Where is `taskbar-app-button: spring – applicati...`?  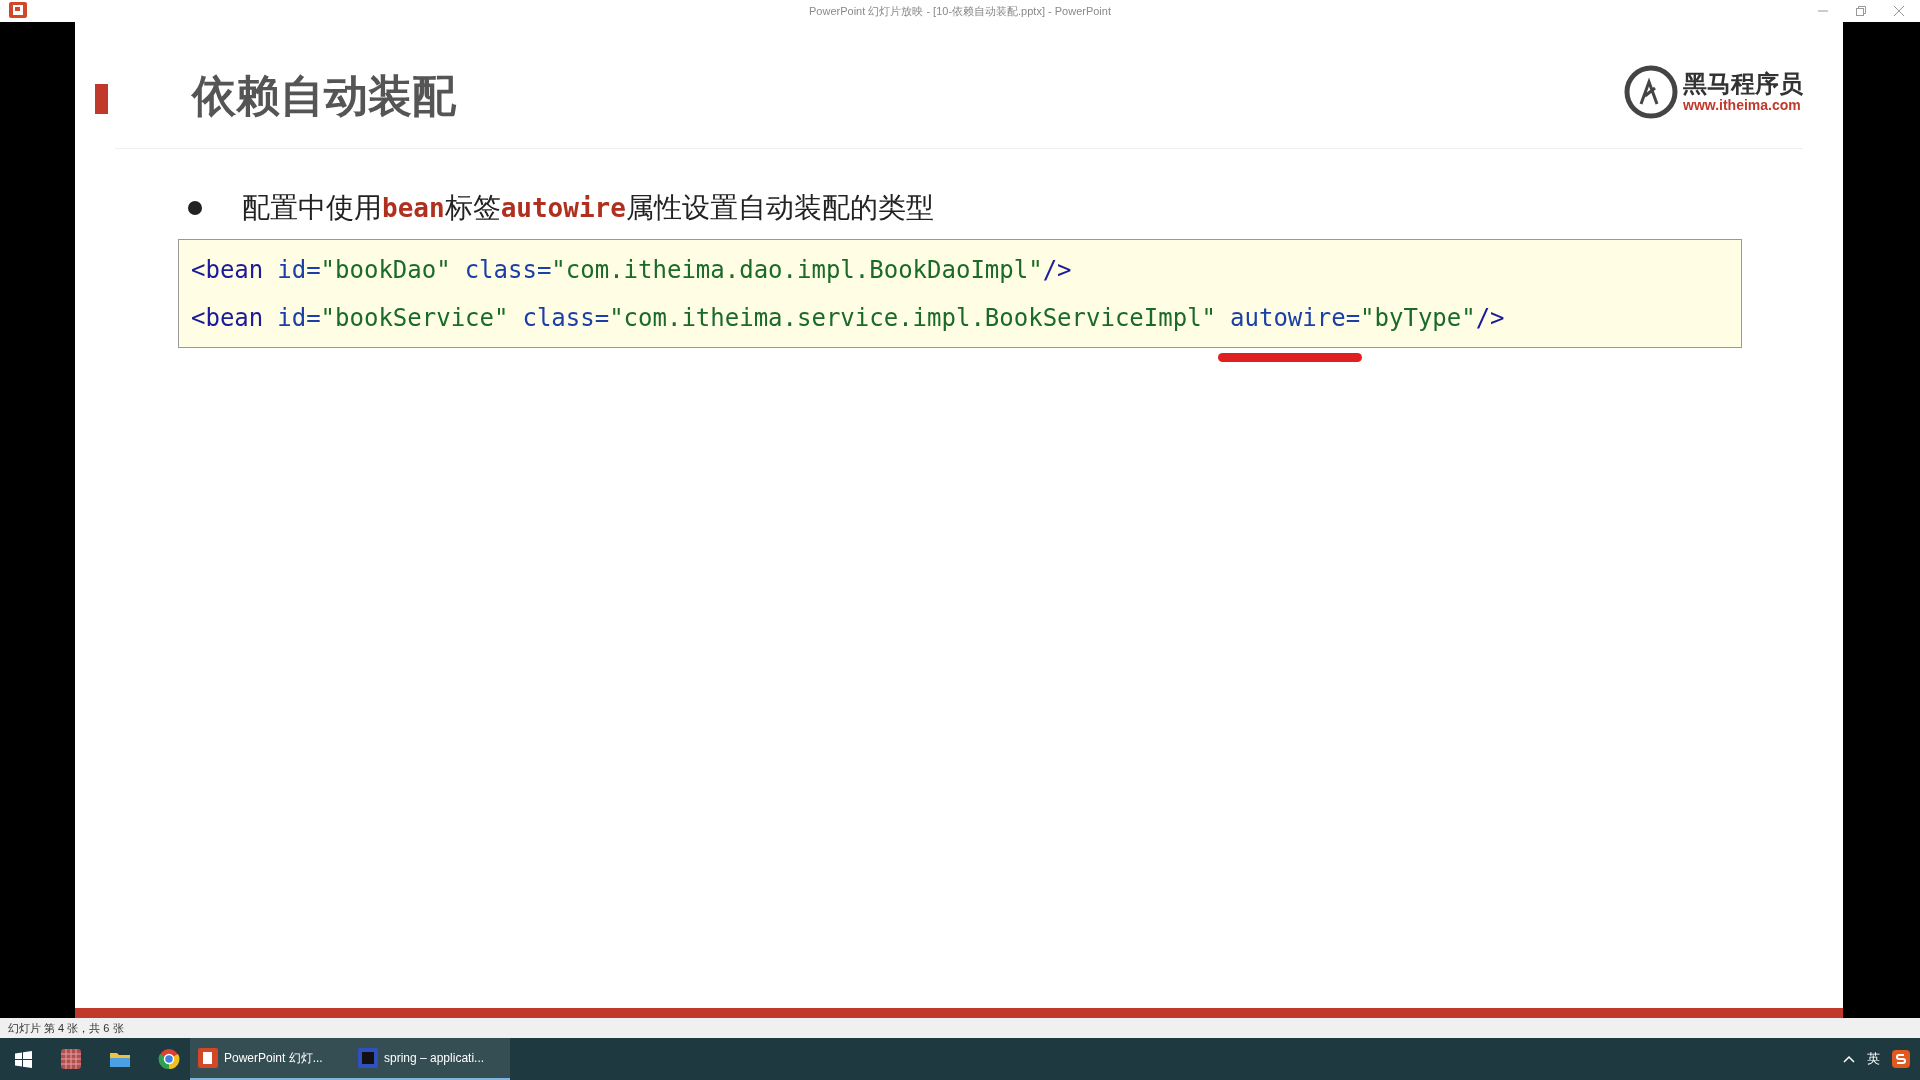 taskbar-app-button: spring – applicati... is located at coordinates (430, 1059).